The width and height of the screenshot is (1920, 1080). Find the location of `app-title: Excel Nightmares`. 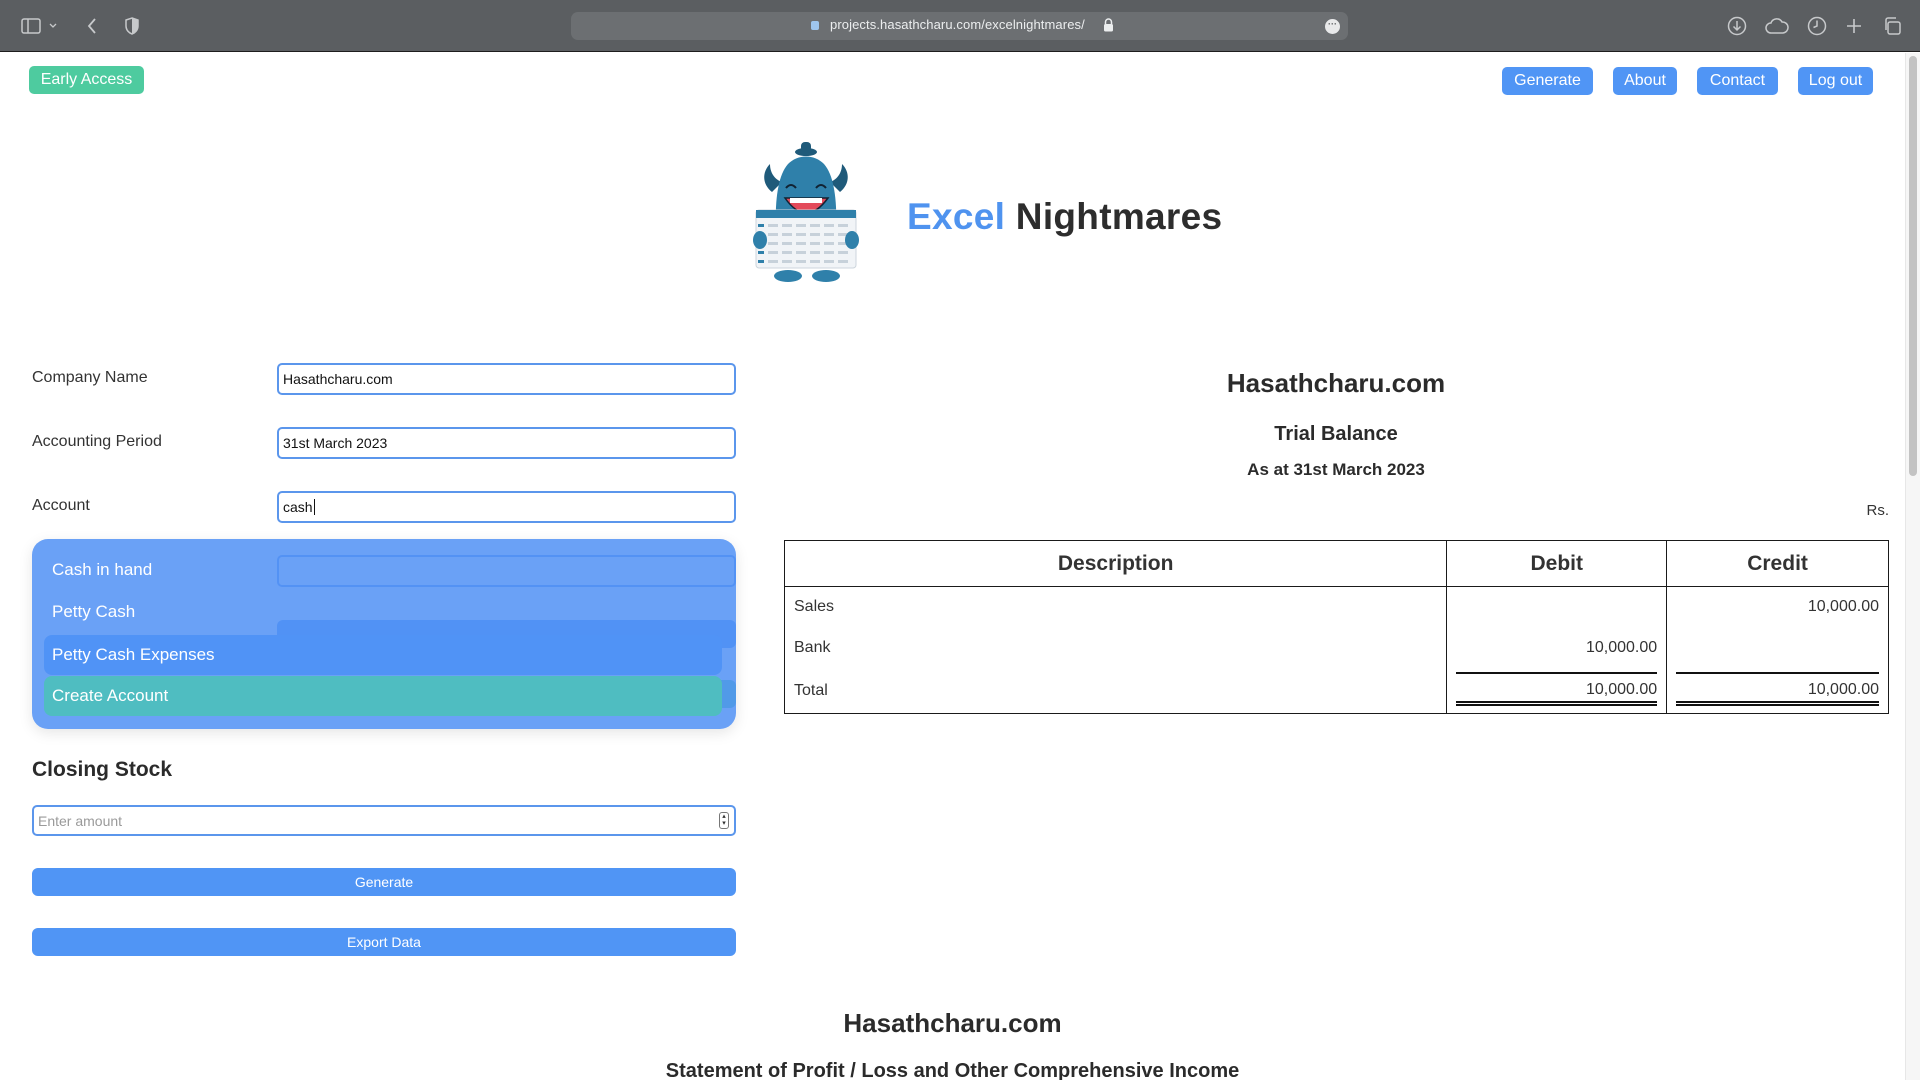

app-title: Excel Nightmares is located at coordinates (1064, 217).